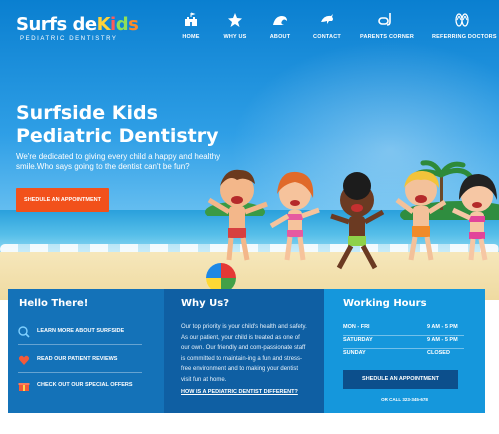 The height and width of the screenshot is (434, 499). What do you see at coordinates (462, 20) in the screenshot?
I see `flip-flops-icon` at bounding box center [462, 20].